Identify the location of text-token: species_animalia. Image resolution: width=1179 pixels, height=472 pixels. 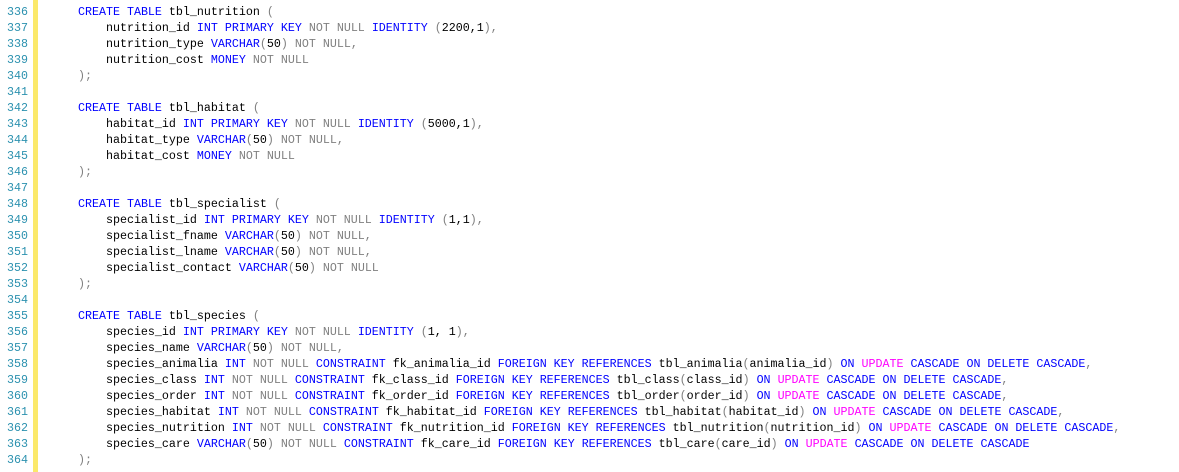
(137, 364).